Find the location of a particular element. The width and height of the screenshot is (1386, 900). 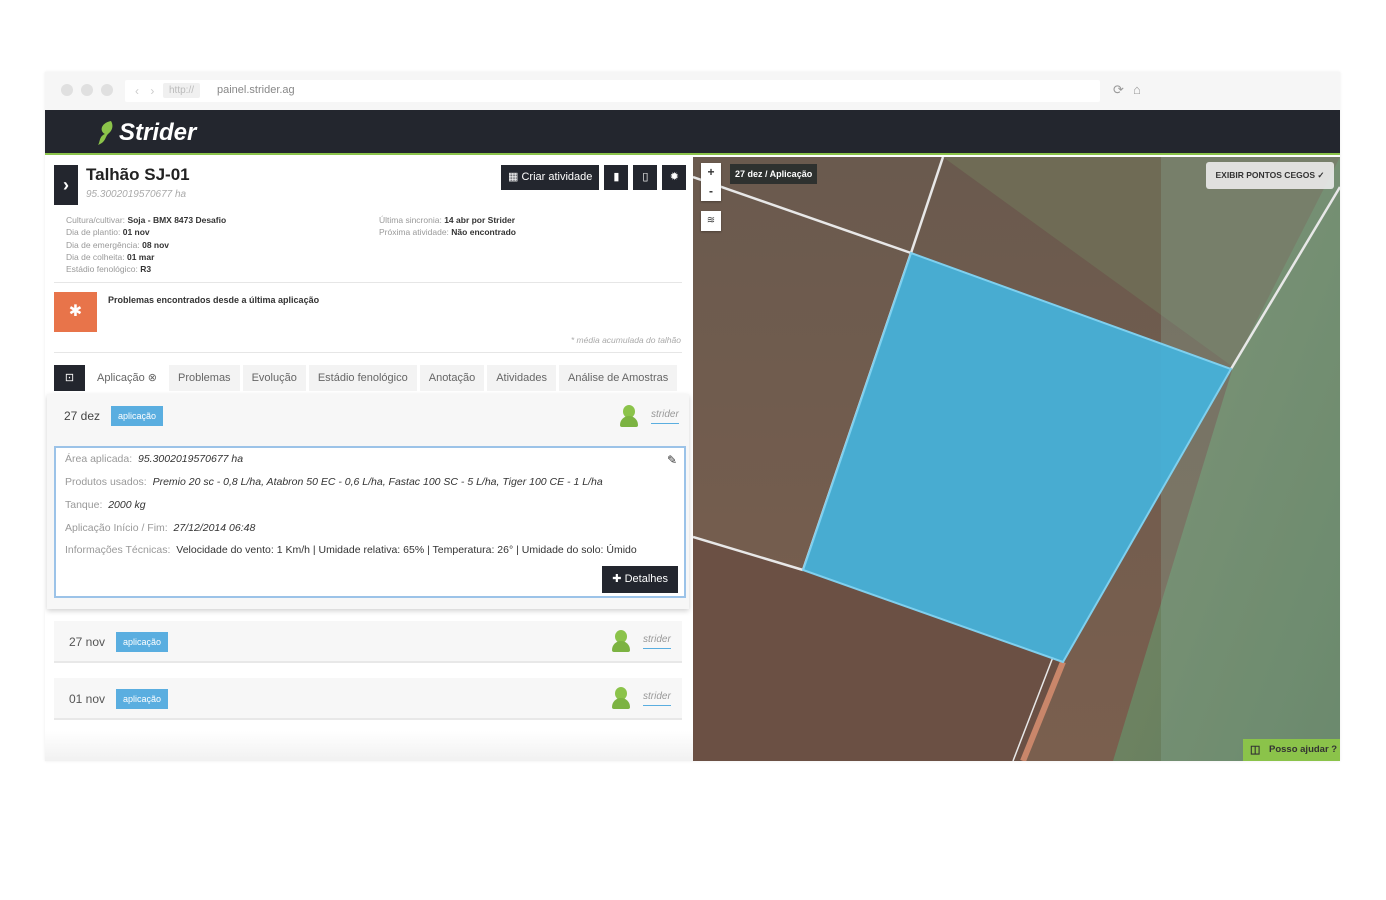

help-button: ◫ Posso ajudar ? is located at coordinates (1291, 750).